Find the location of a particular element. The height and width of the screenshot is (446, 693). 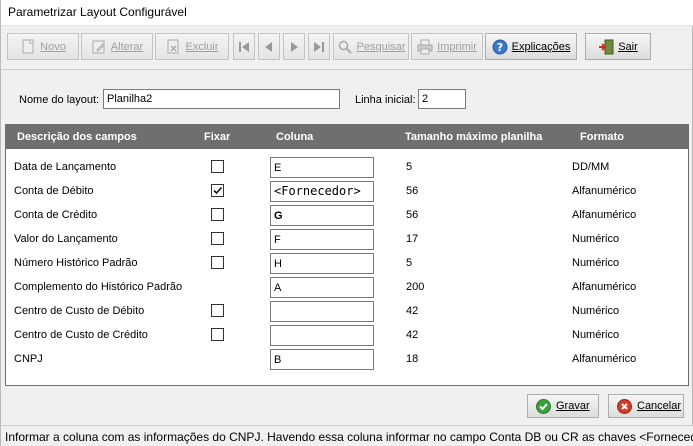

next-record-button is located at coordinates (294, 46).